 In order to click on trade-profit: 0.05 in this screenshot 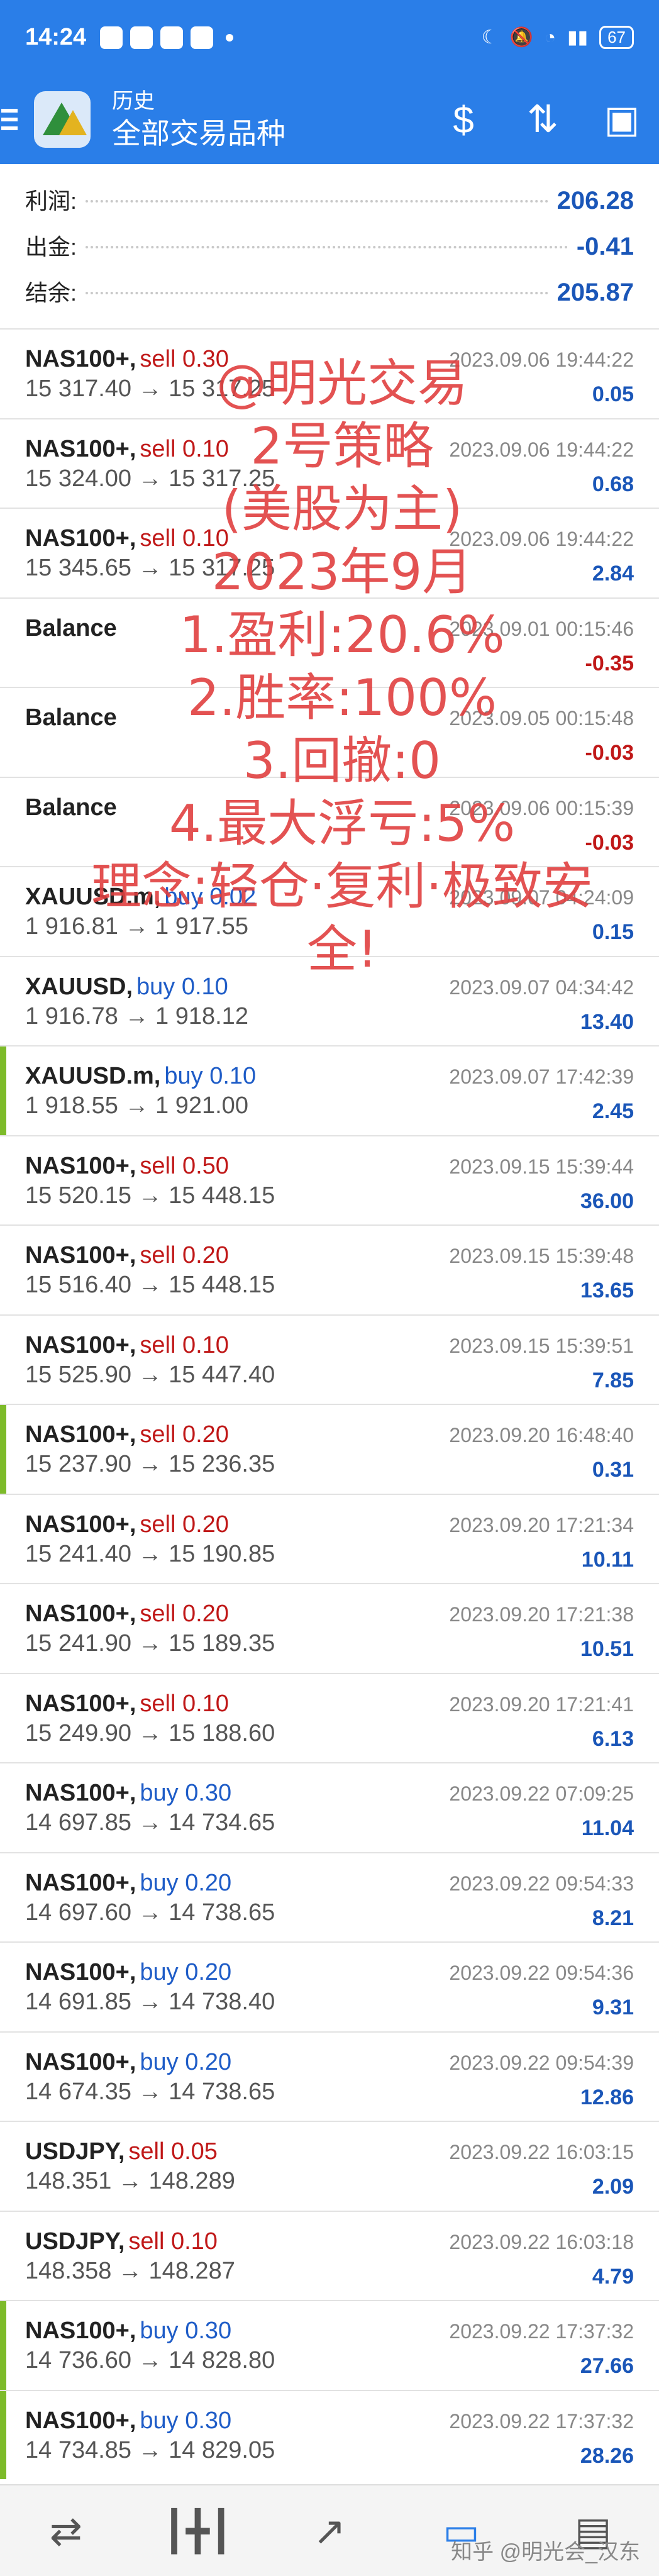, I will do `click(613, 394)`.